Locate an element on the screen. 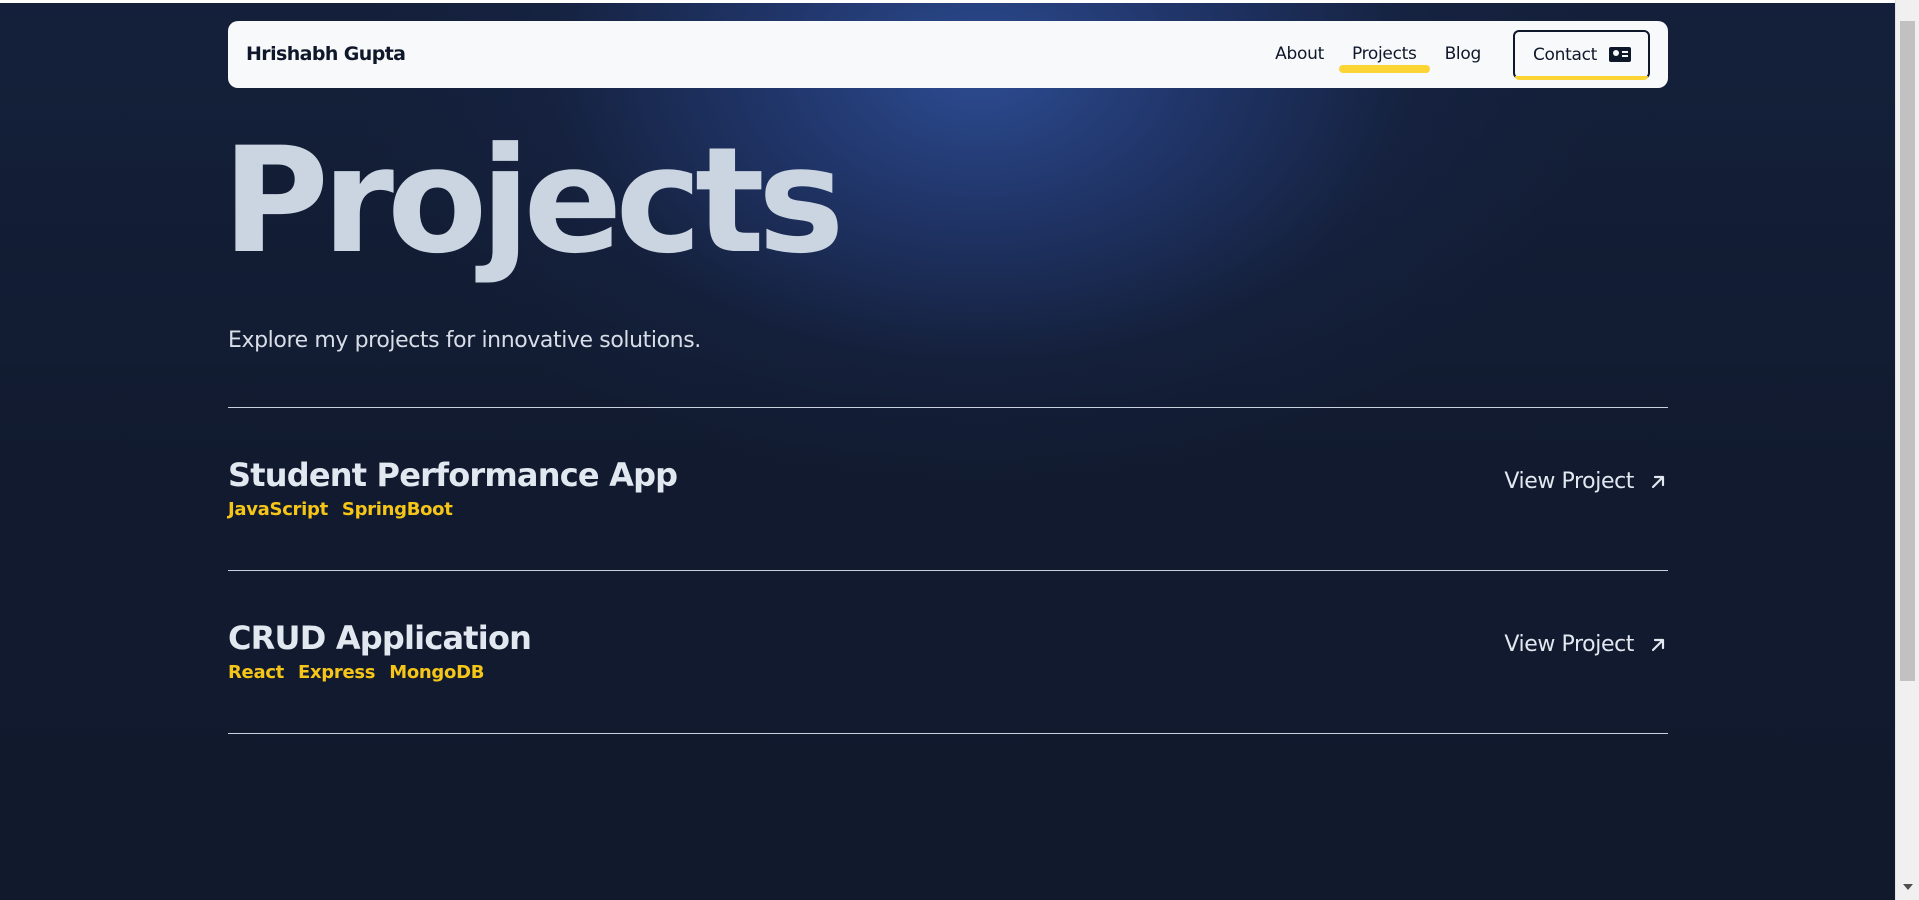 This screenshot has width=1919, height=900. project-tag: React is located at coordinates (256, 672).